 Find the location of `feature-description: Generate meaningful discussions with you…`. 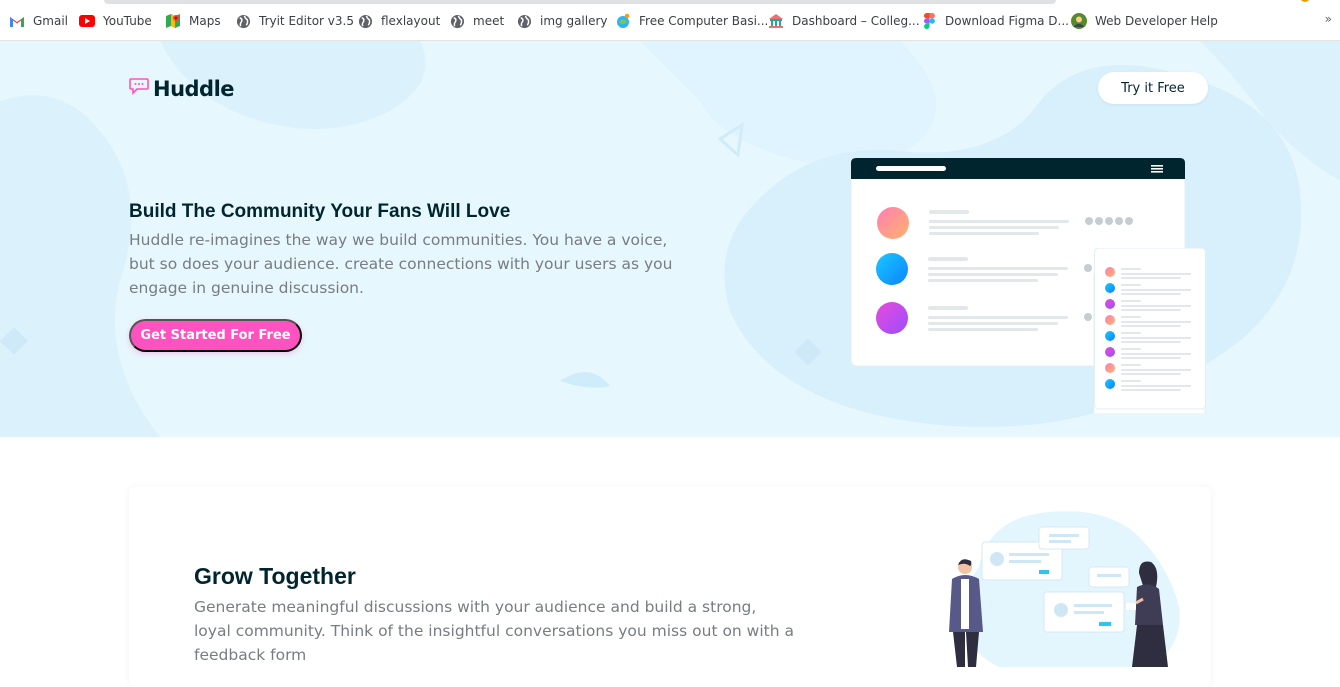

feature-description: Generate meaningful discussions with you… is located at coordinates (494, 631).